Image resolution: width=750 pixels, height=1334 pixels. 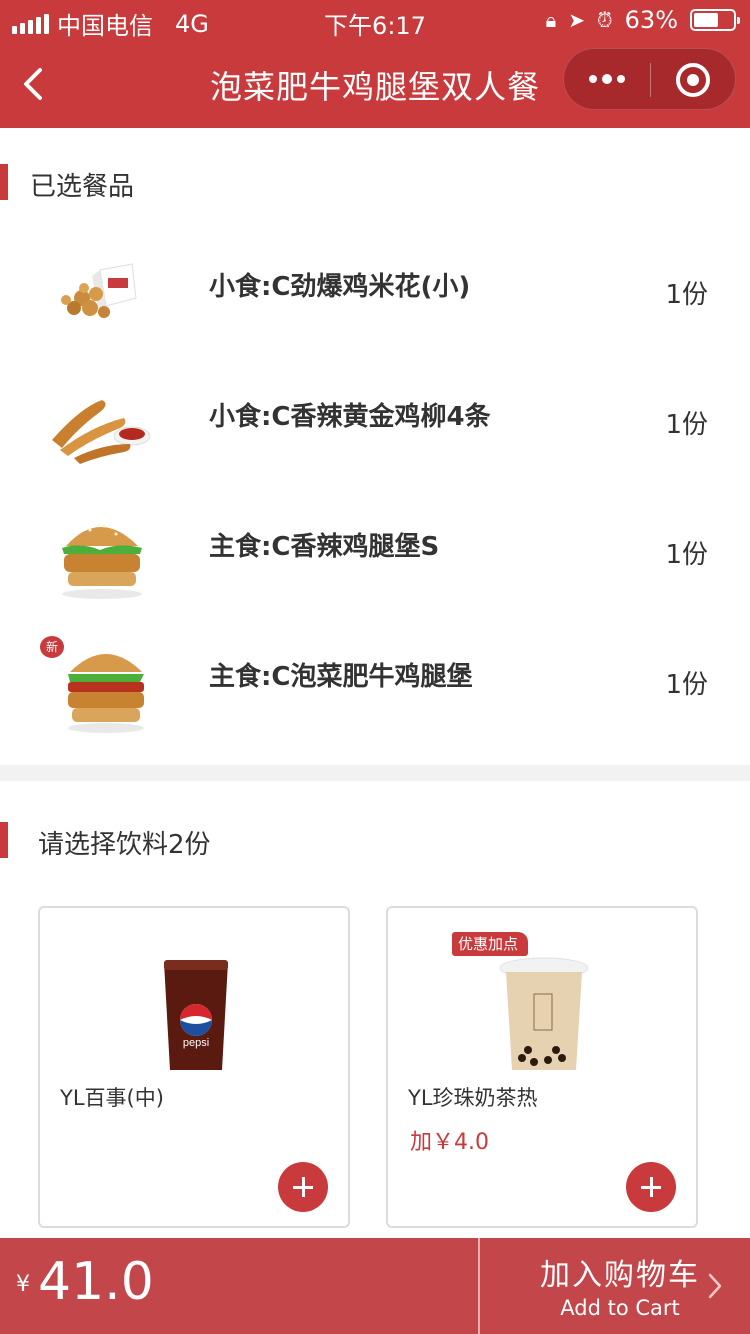 What do you see at coordinates (375, 308) in the screenshot?
I see `selected-item-row: 小食:C劲爆鸡米花(小) 1份` at bounding box center [375, 308].